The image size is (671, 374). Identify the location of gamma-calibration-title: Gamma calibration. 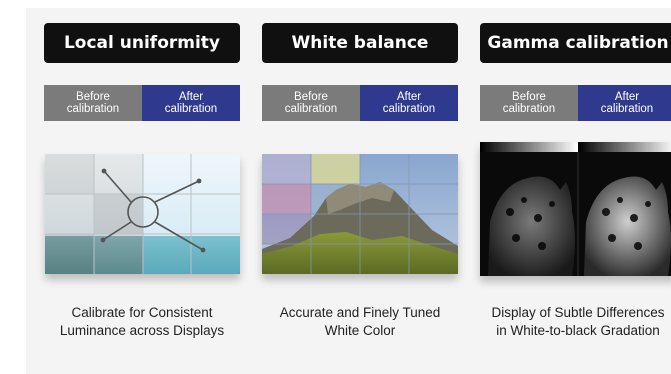
(575, 43).